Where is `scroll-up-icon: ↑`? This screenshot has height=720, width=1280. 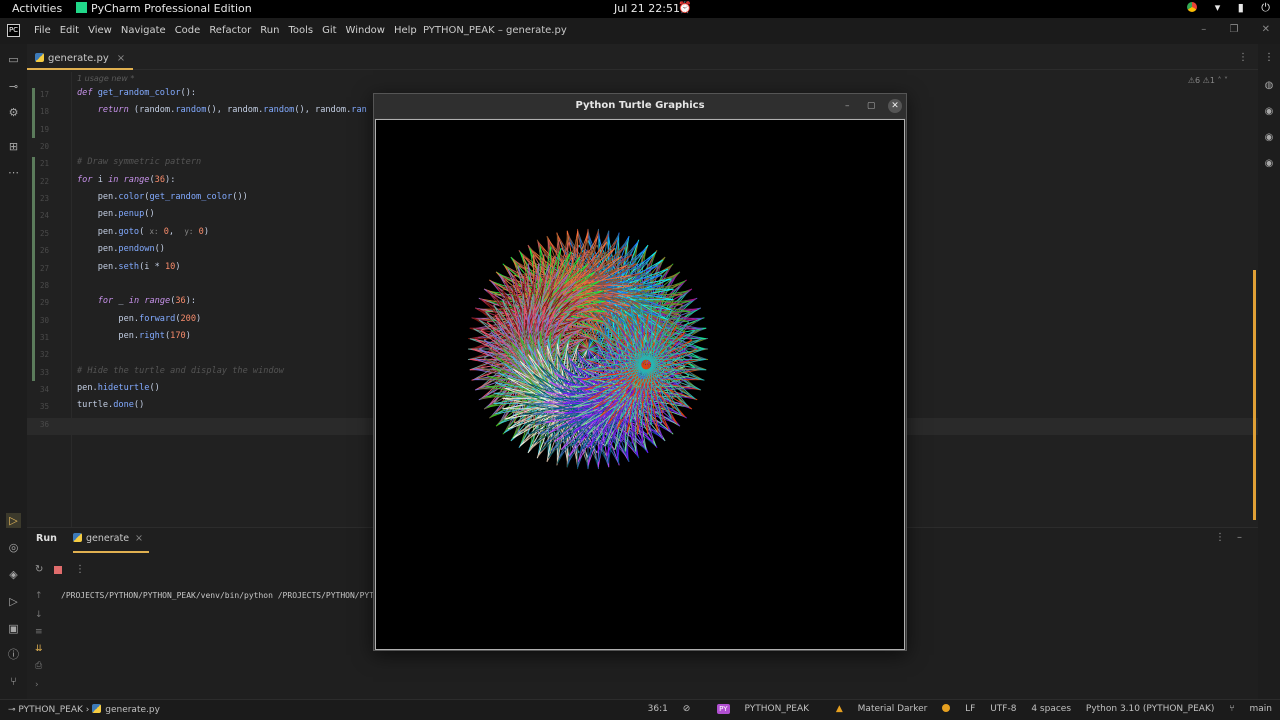 scroll-up-icon: ↑ is located at coordinates (39, 596).